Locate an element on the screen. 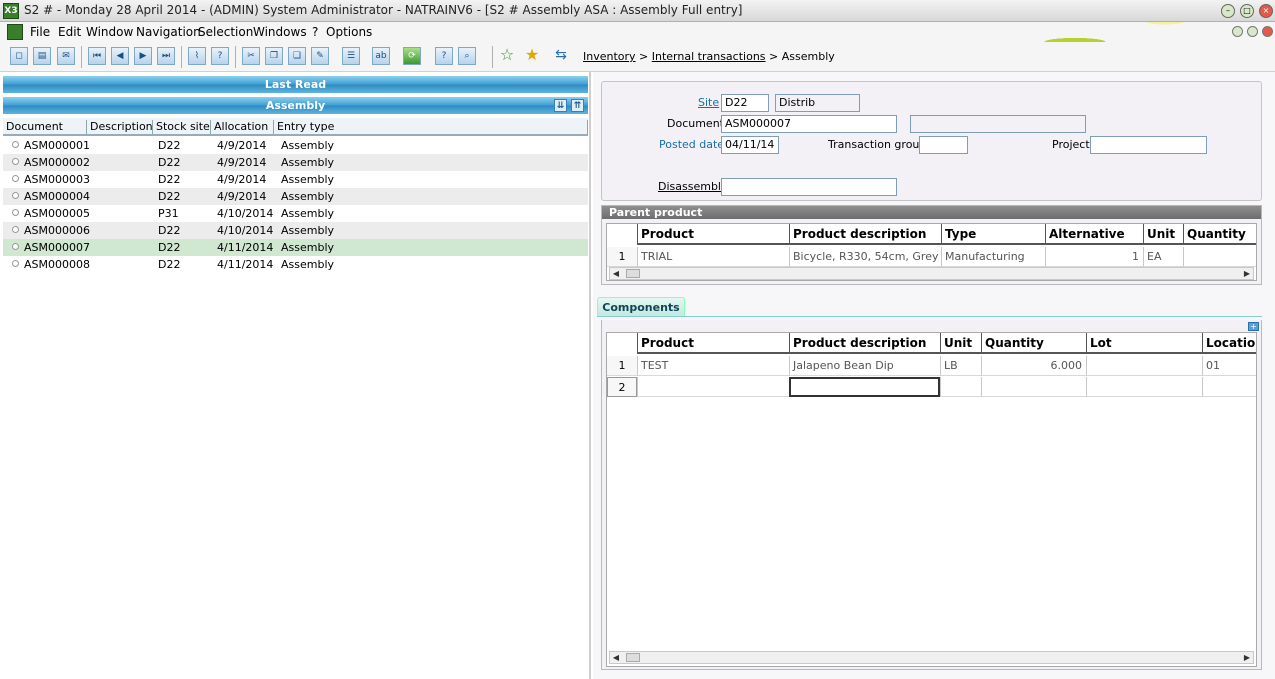 Image resolution: width=1275 pixels, height=679 pixels. menu-navigation: Navigation is located at coordinates (168, 32).